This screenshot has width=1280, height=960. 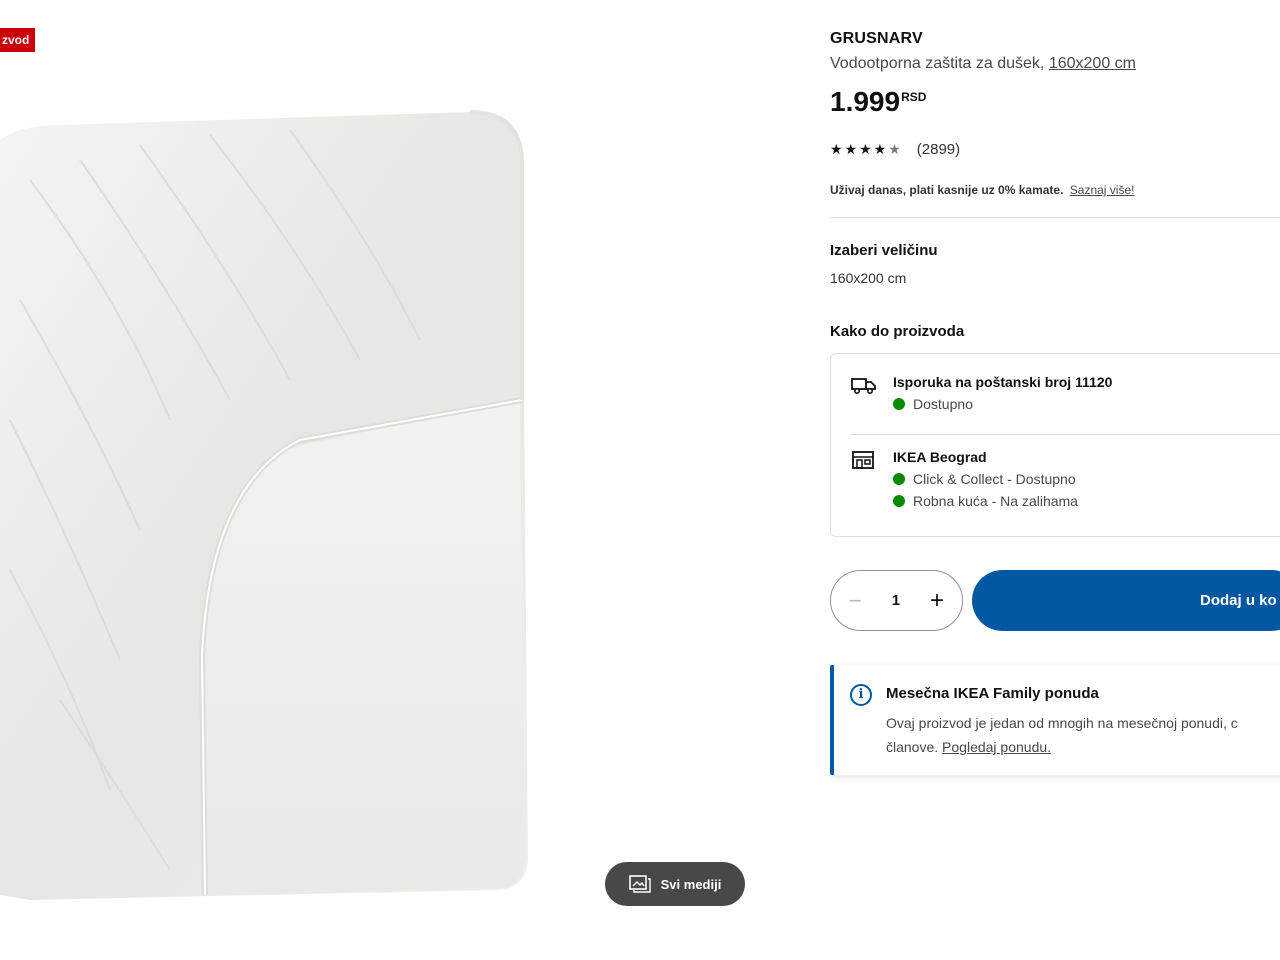 What do you see at coordinates (691, 884) in the screenshot?
I see `all-media-label: Svi mediji` at bounding box center [691, 884].